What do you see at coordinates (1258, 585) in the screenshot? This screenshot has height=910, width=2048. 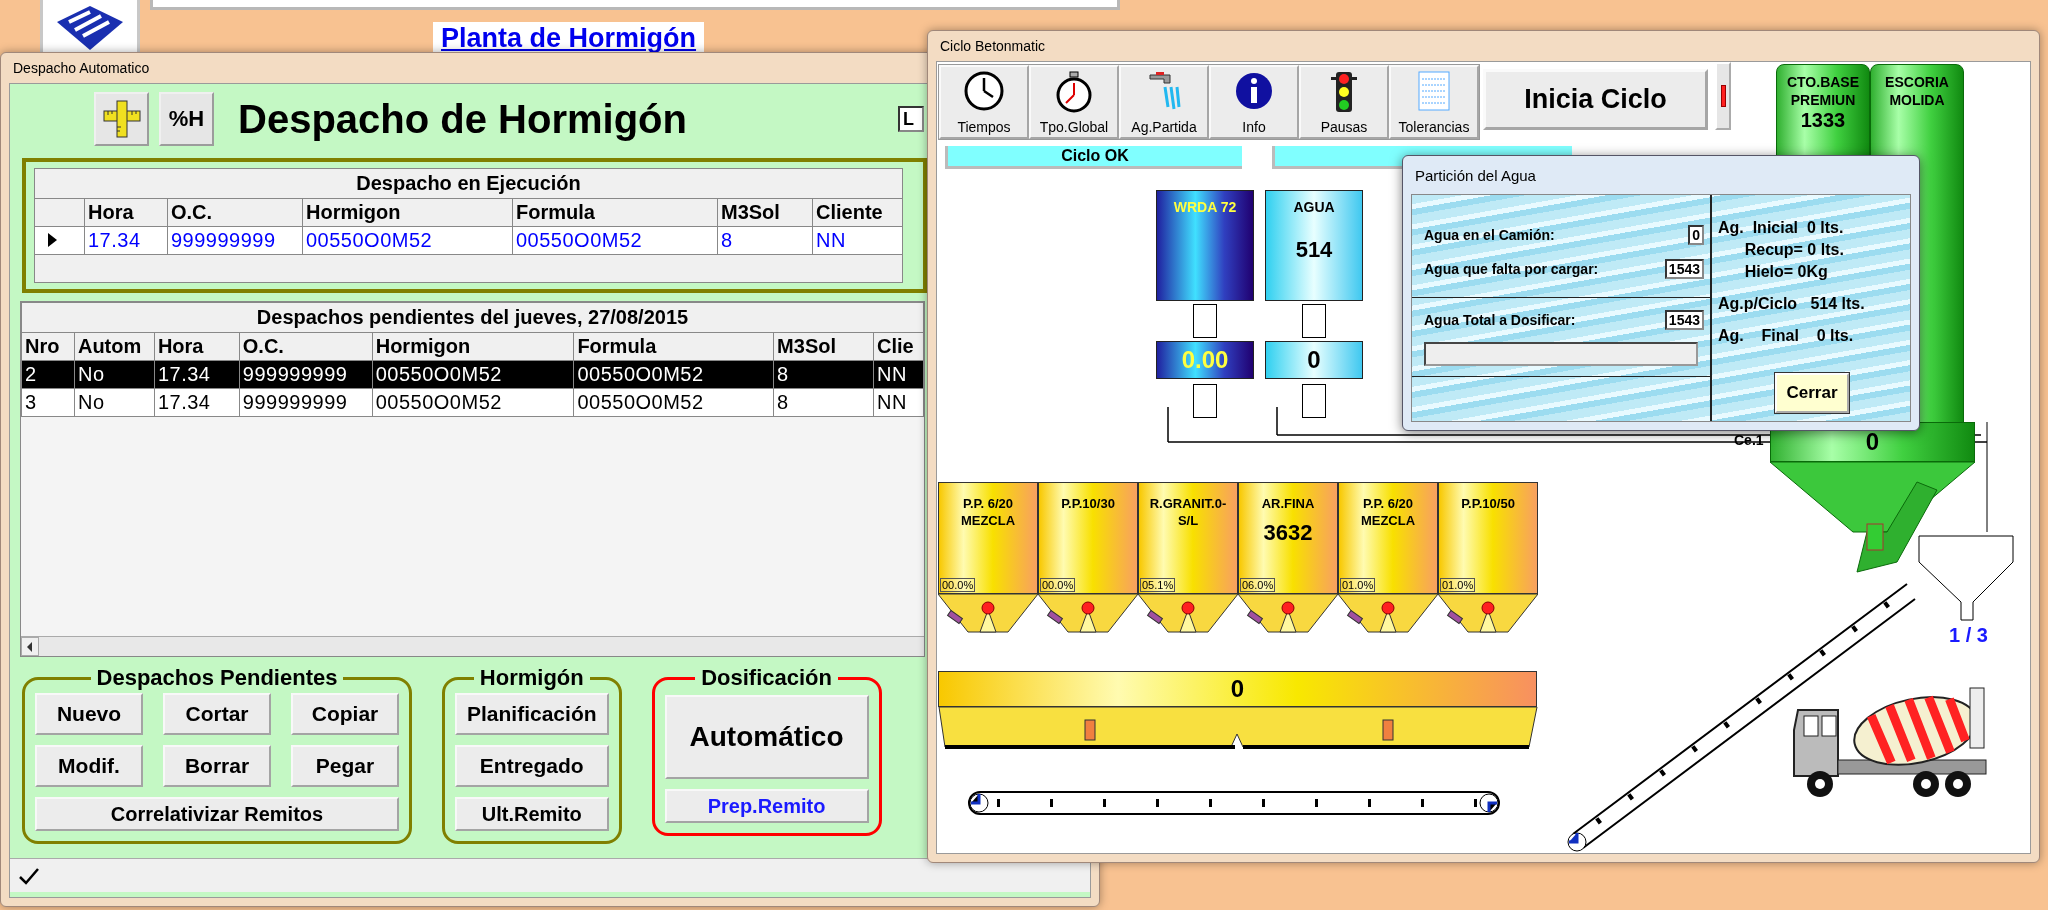 I see `bin-percent: 06.0%` at bounding box center [1258, 585].